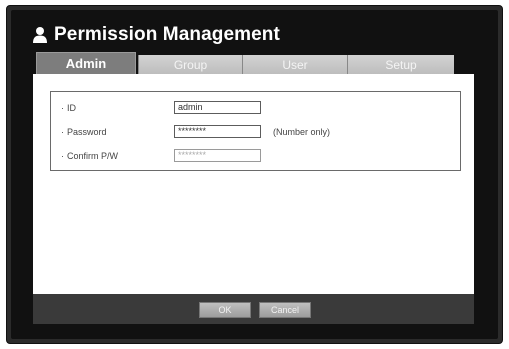 The image size is (509, 349). I want to click on tab-user: User, so click(294, 64).